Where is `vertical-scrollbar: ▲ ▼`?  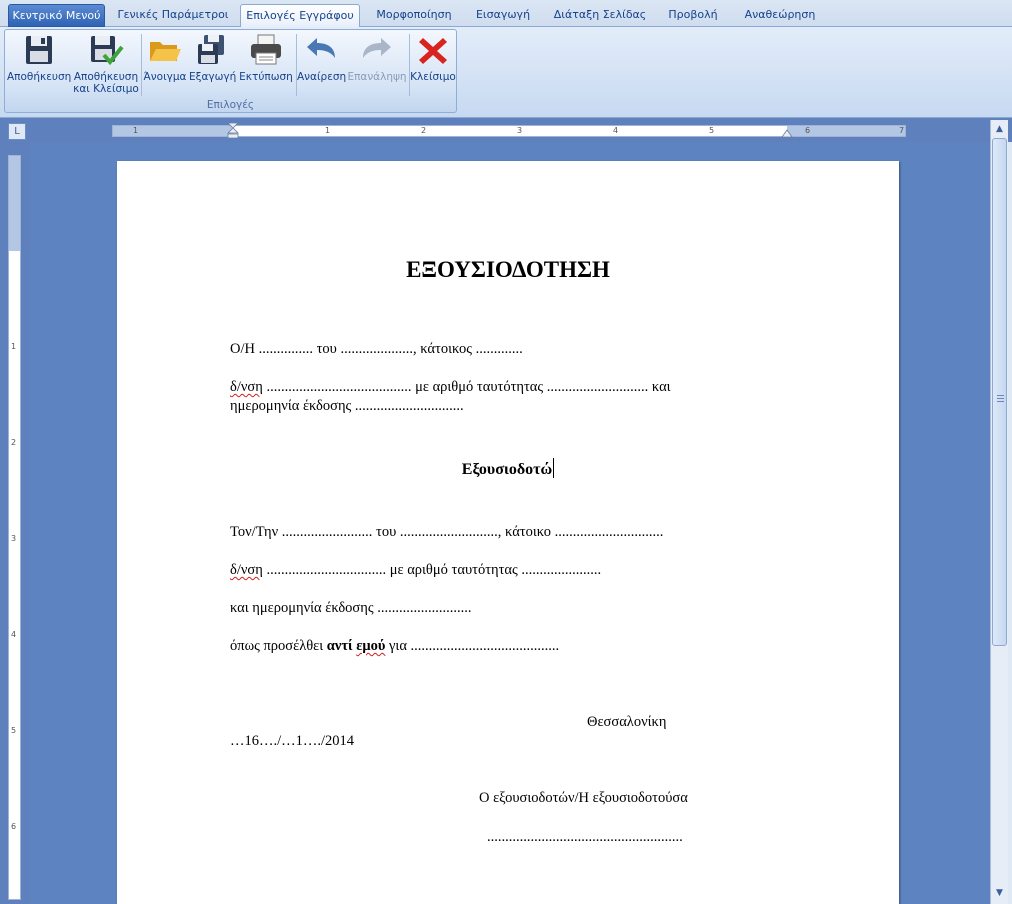
vertical-scrollbar: ▲ ▼ is located at coordinates (999, 512).